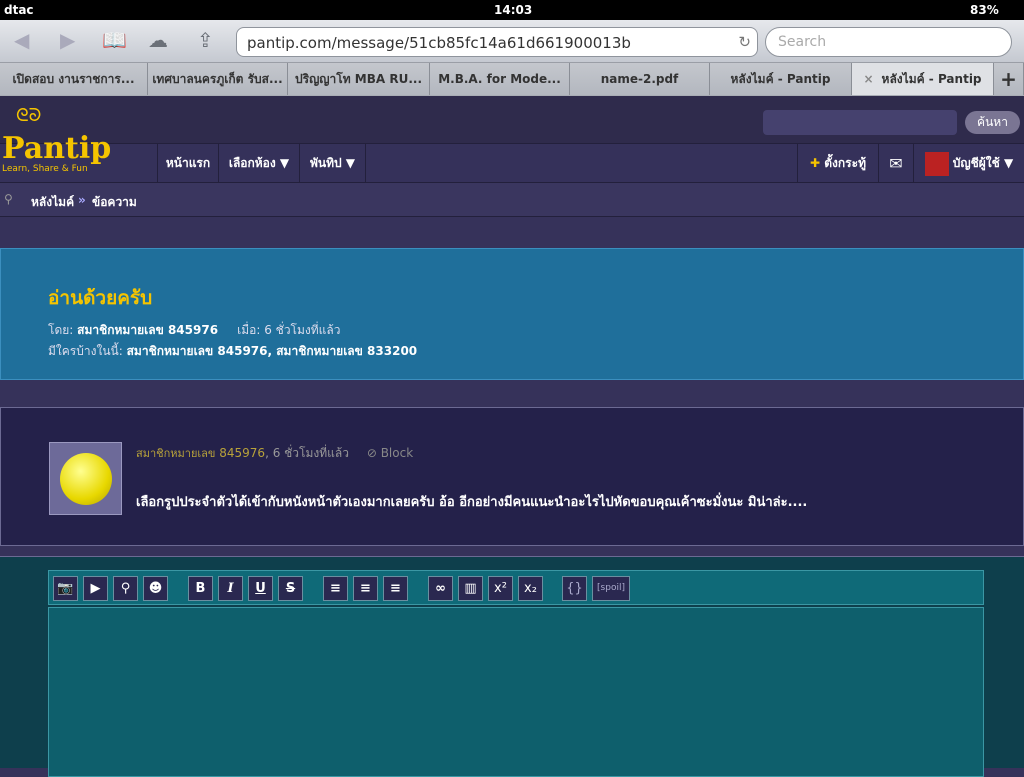 This screenshot has width=1024, height=777. I want to click on logo-swirl-icon: ᘓᘐ, so click(29, 115).